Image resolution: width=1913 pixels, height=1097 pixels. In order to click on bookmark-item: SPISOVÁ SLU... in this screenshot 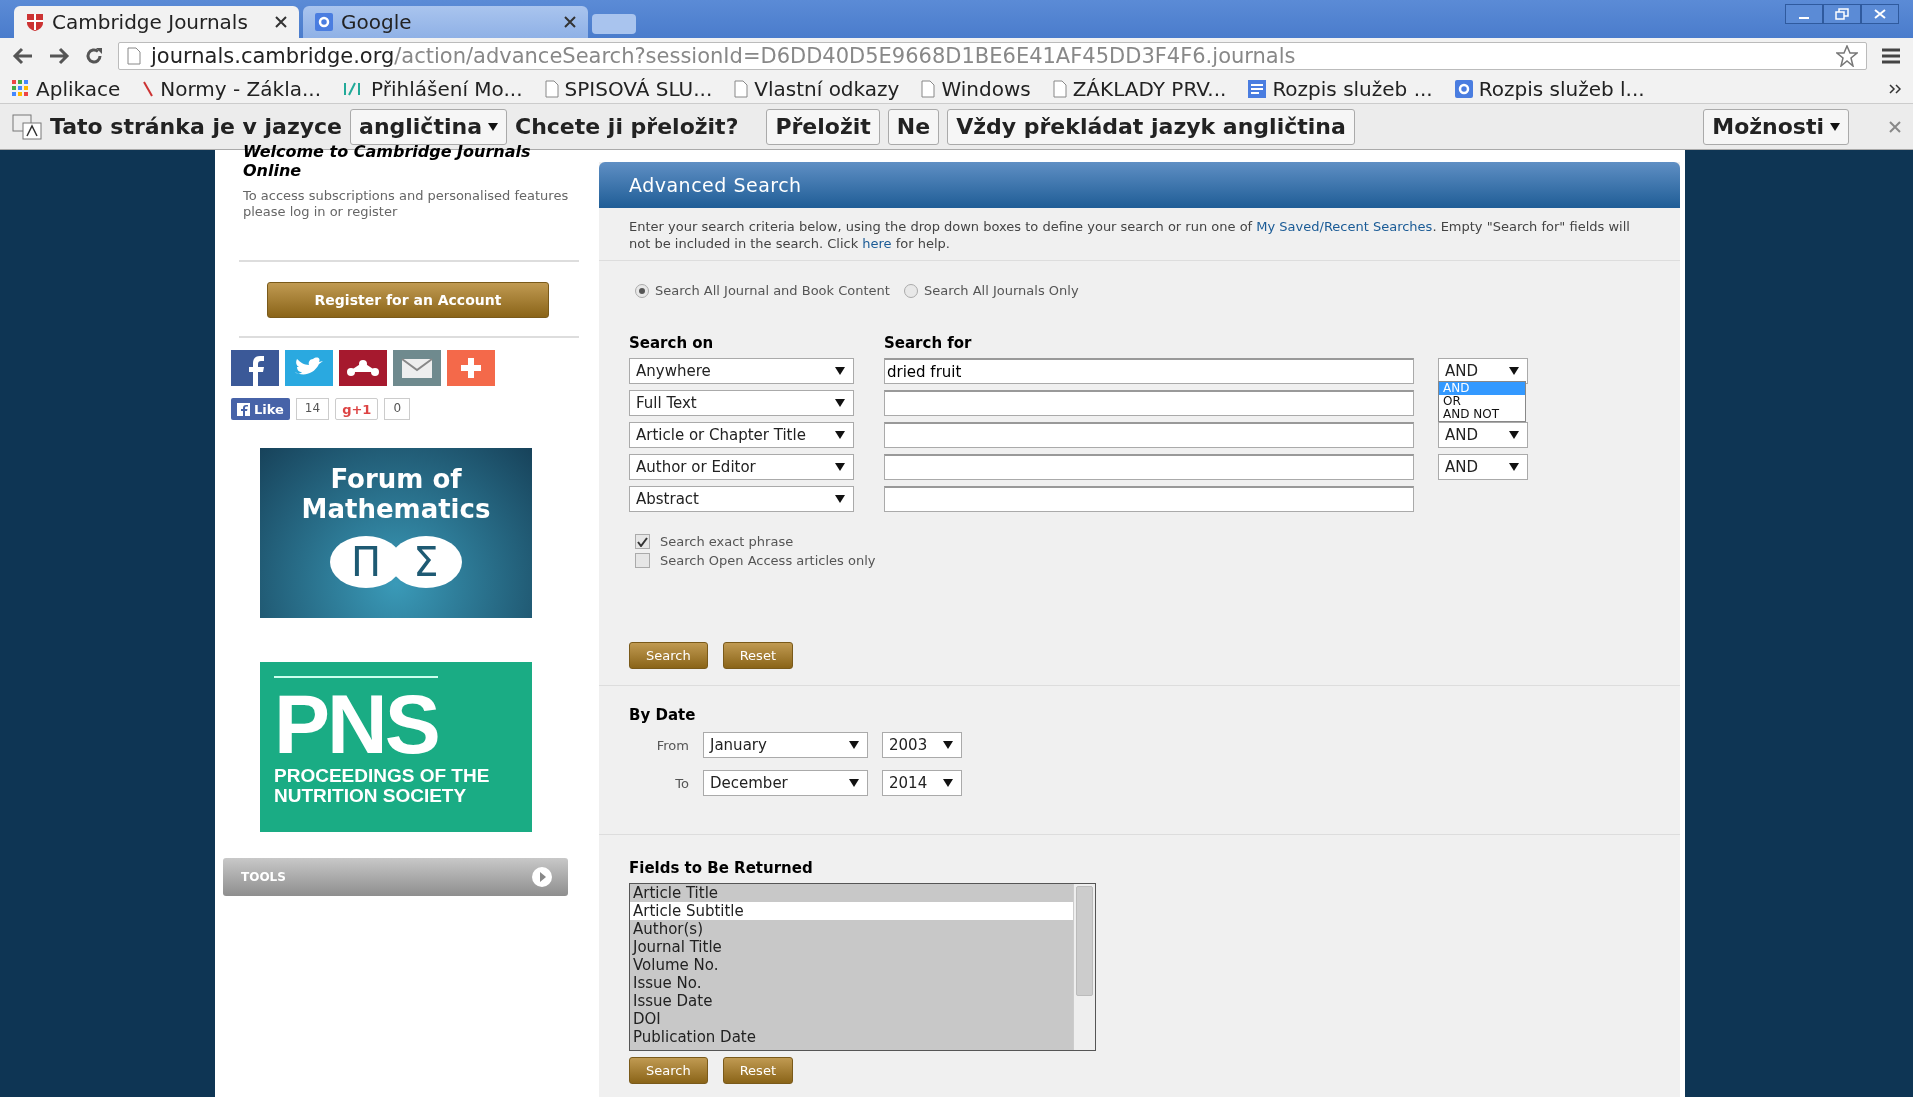, I will do `click(628, 88)`.